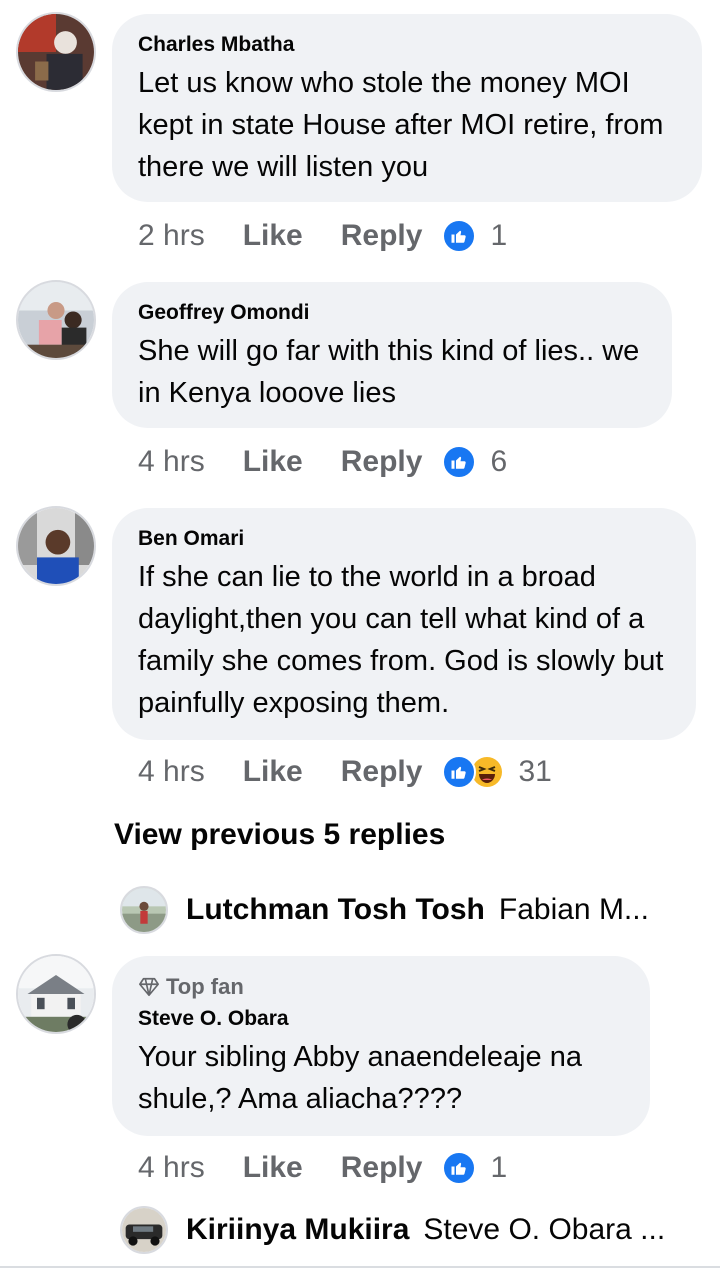 The height and width of the screenshot is (1282, 720). I want to click on avatar-ben-omari, so click(56, 546).